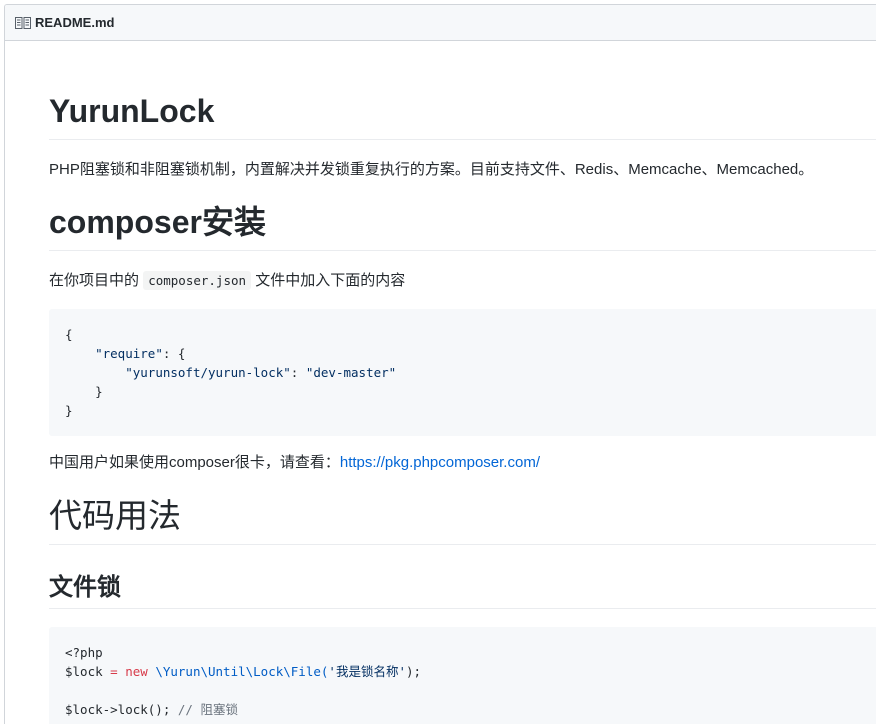  Describe the element at coordinates (351, 372) in the screenshot. I see `code-value: "dev-master"` at that location.